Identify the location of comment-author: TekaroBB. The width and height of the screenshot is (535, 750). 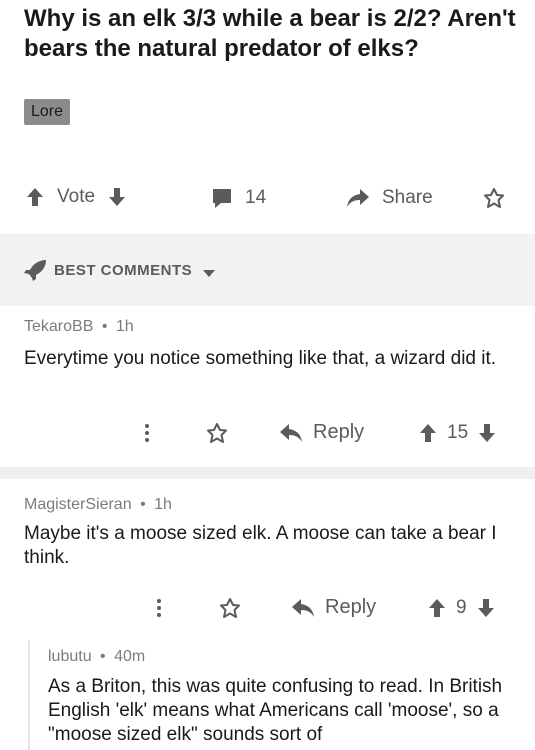
(58, 326).